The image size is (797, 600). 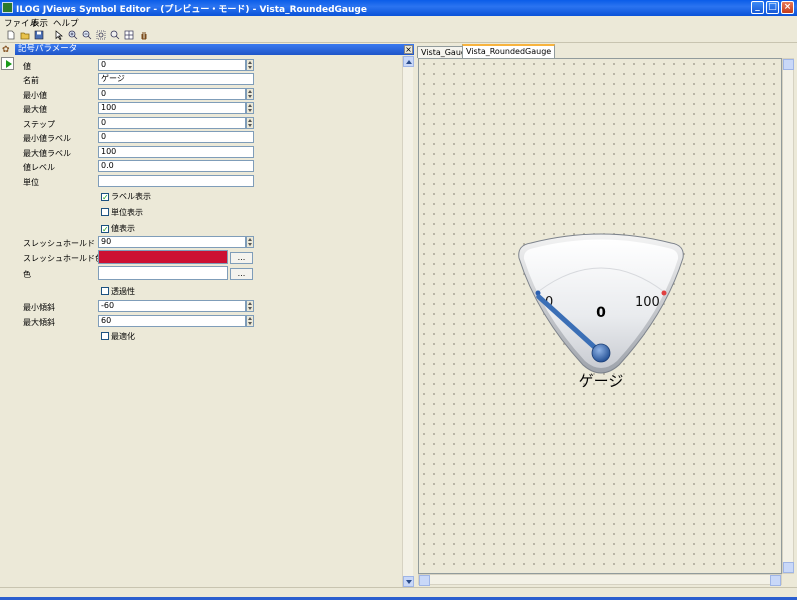 I want to click on left-vertical-scrollbar, so click(x=408, y=321).